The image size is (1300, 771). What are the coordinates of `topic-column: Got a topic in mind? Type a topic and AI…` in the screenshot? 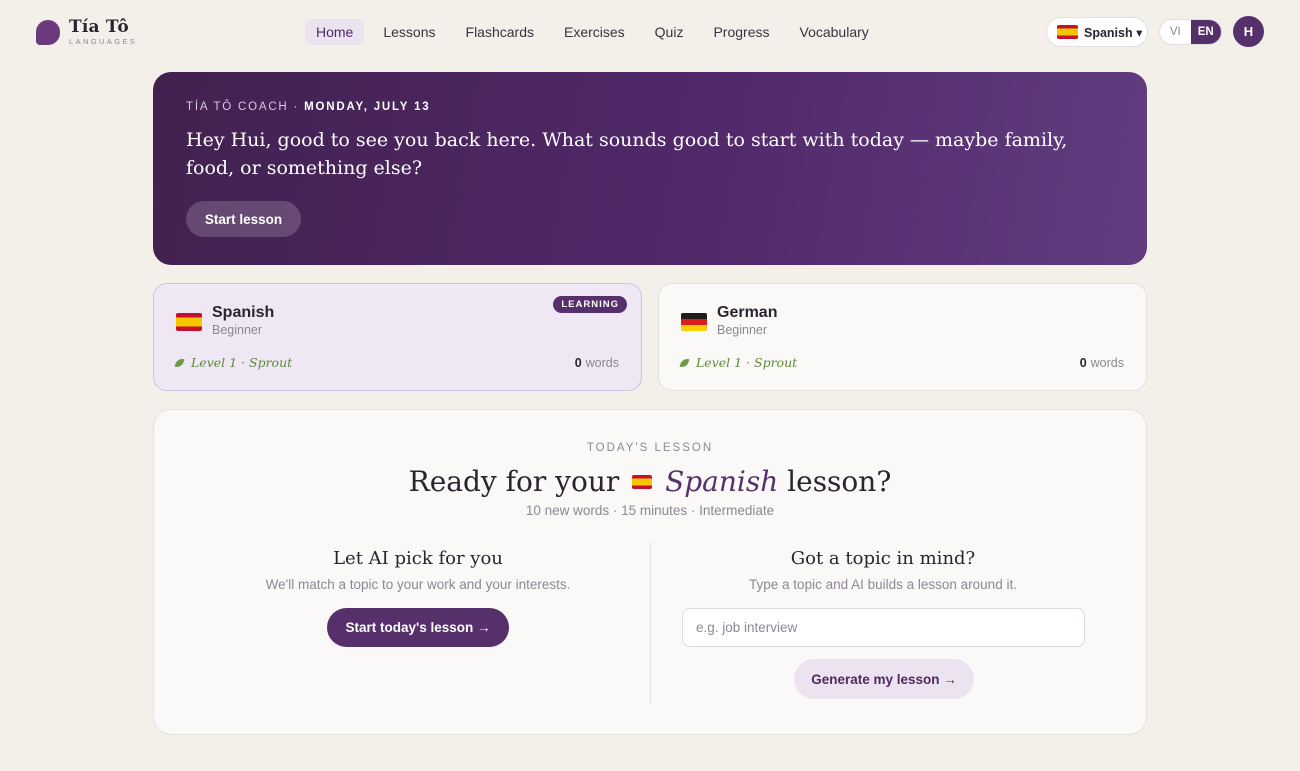 It's located at (883, 570).